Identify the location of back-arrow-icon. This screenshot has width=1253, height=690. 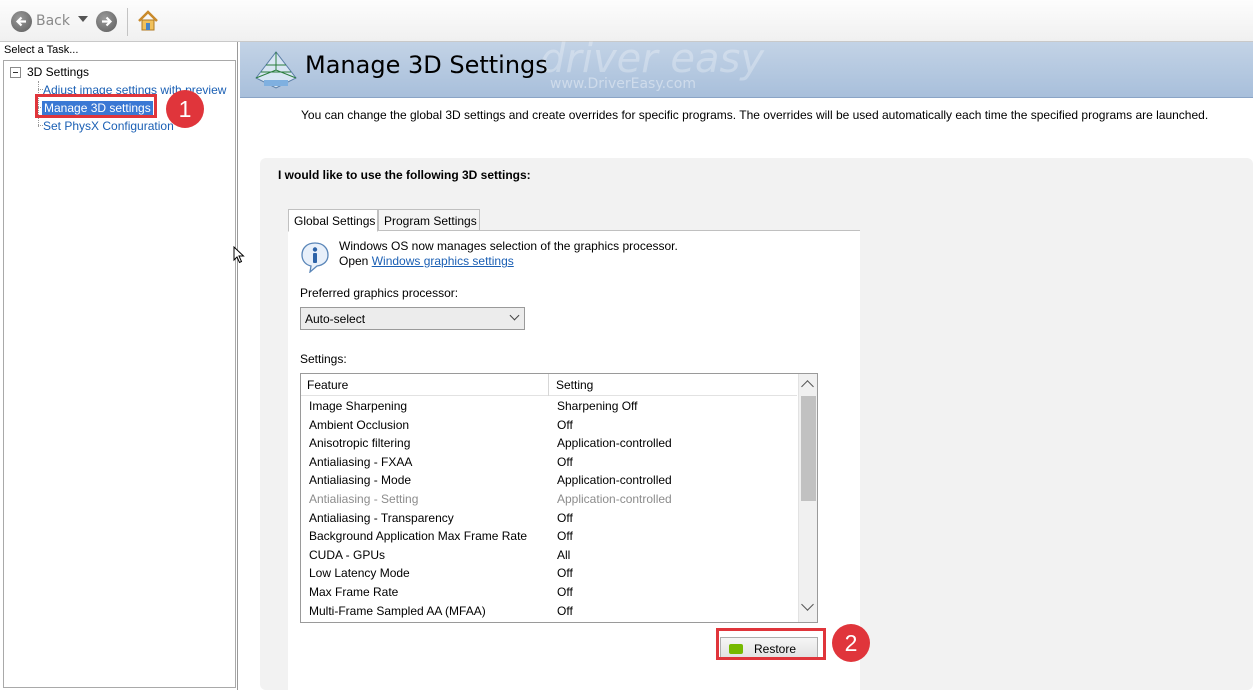
(21, 21).